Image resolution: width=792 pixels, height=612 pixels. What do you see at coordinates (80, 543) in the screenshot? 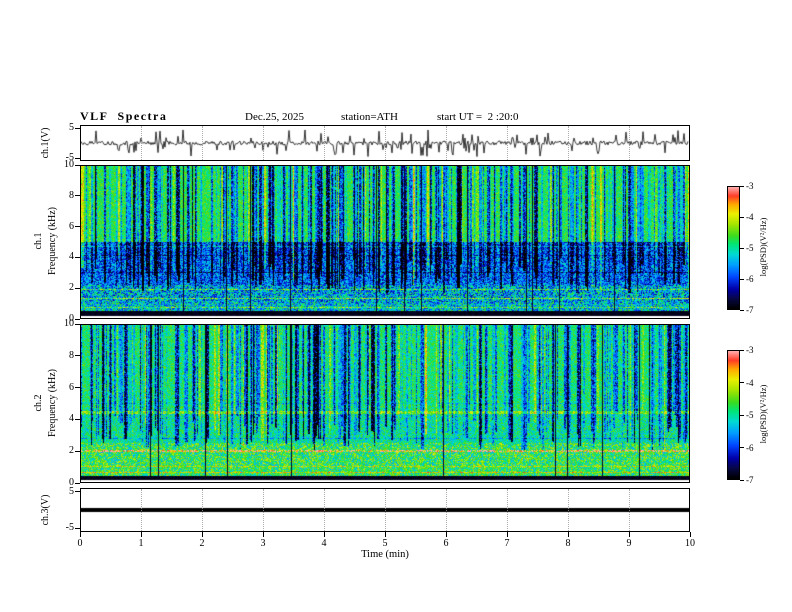
I see `x-tick-label: 0` at bounding box center [80, 543].